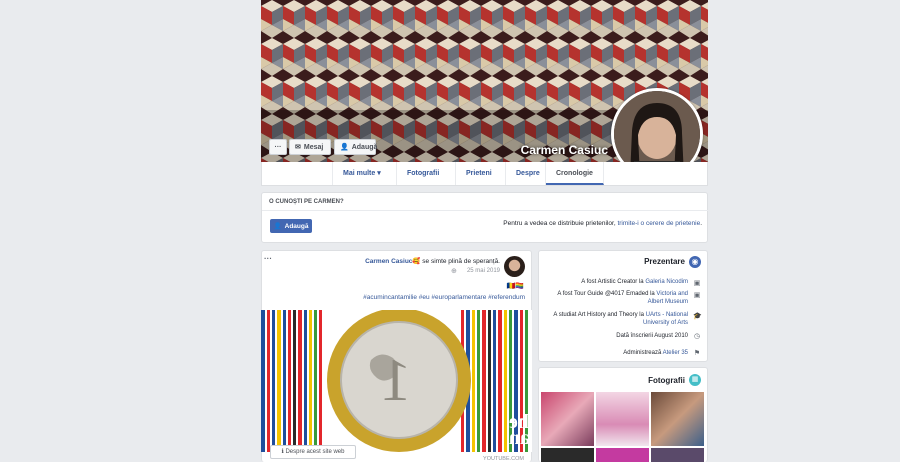 The image size is (900, 462). I want to click on add-friend-button-secondary: 👤 Adaugă, so click(291, 226).